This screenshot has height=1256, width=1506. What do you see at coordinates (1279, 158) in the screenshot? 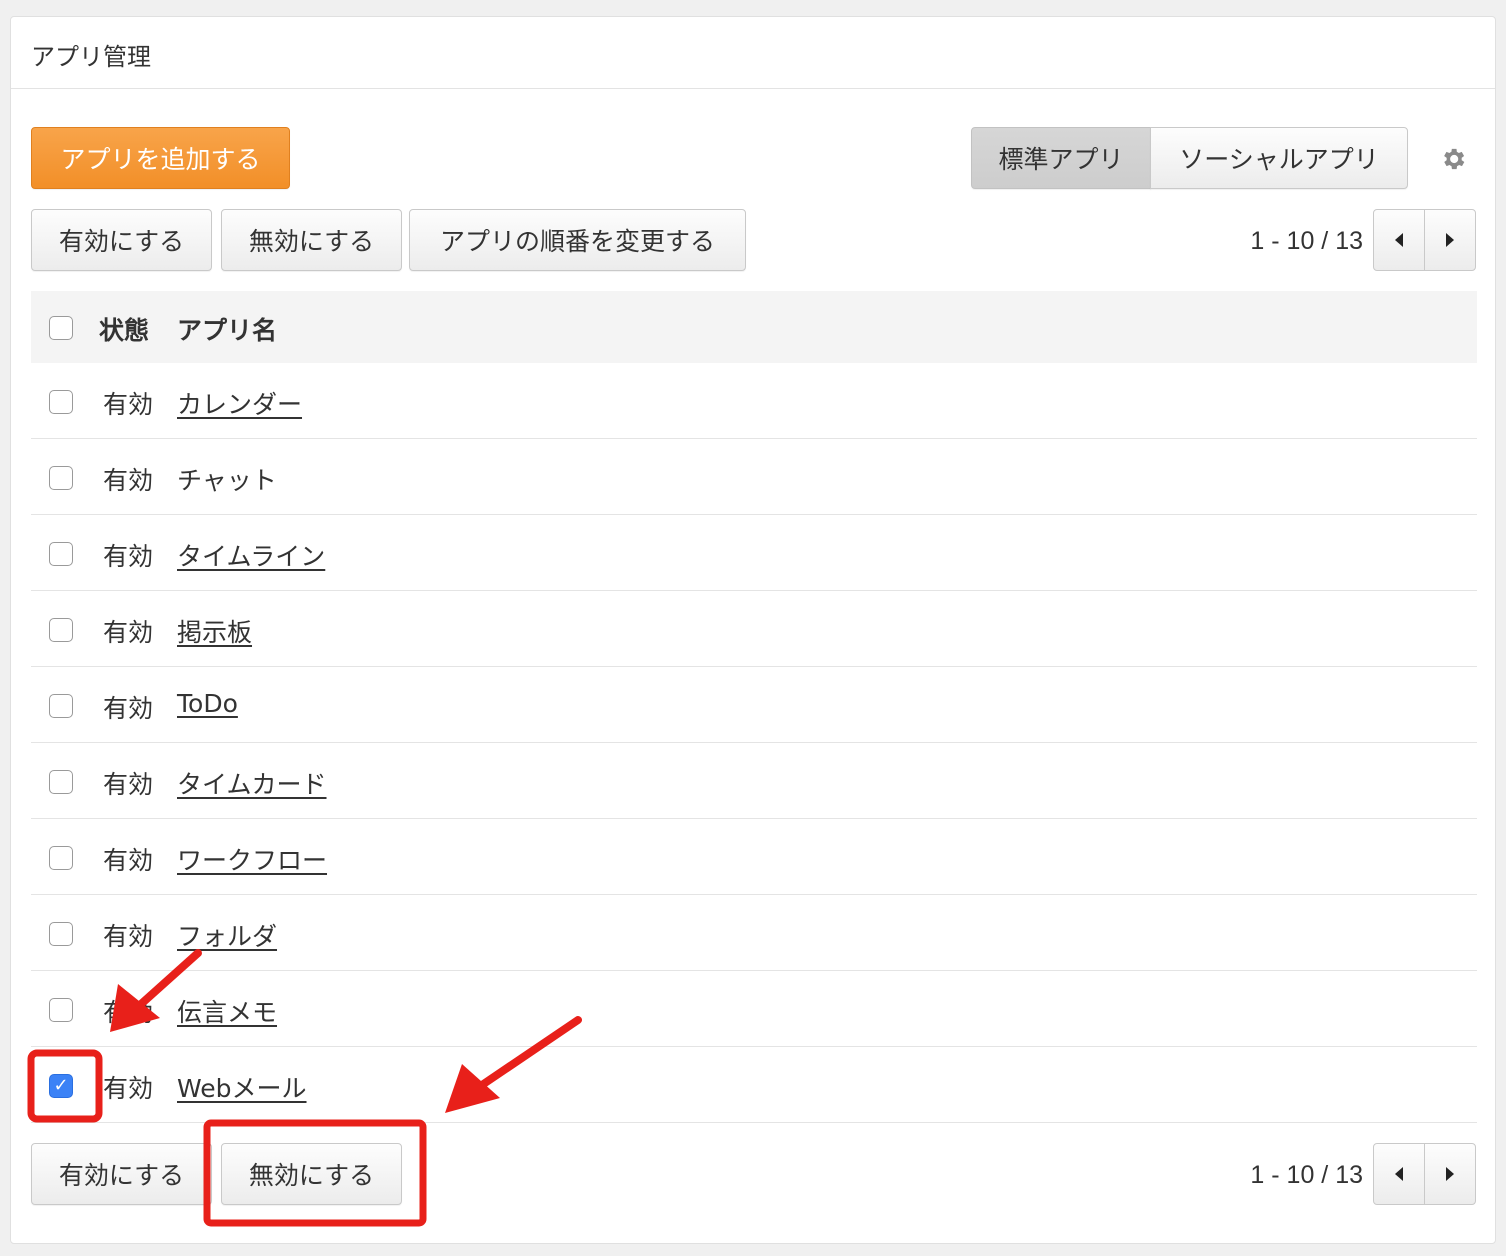
I see `tab-social-apps: ソーシャルアプリ` at bounding box center [1279, 158].